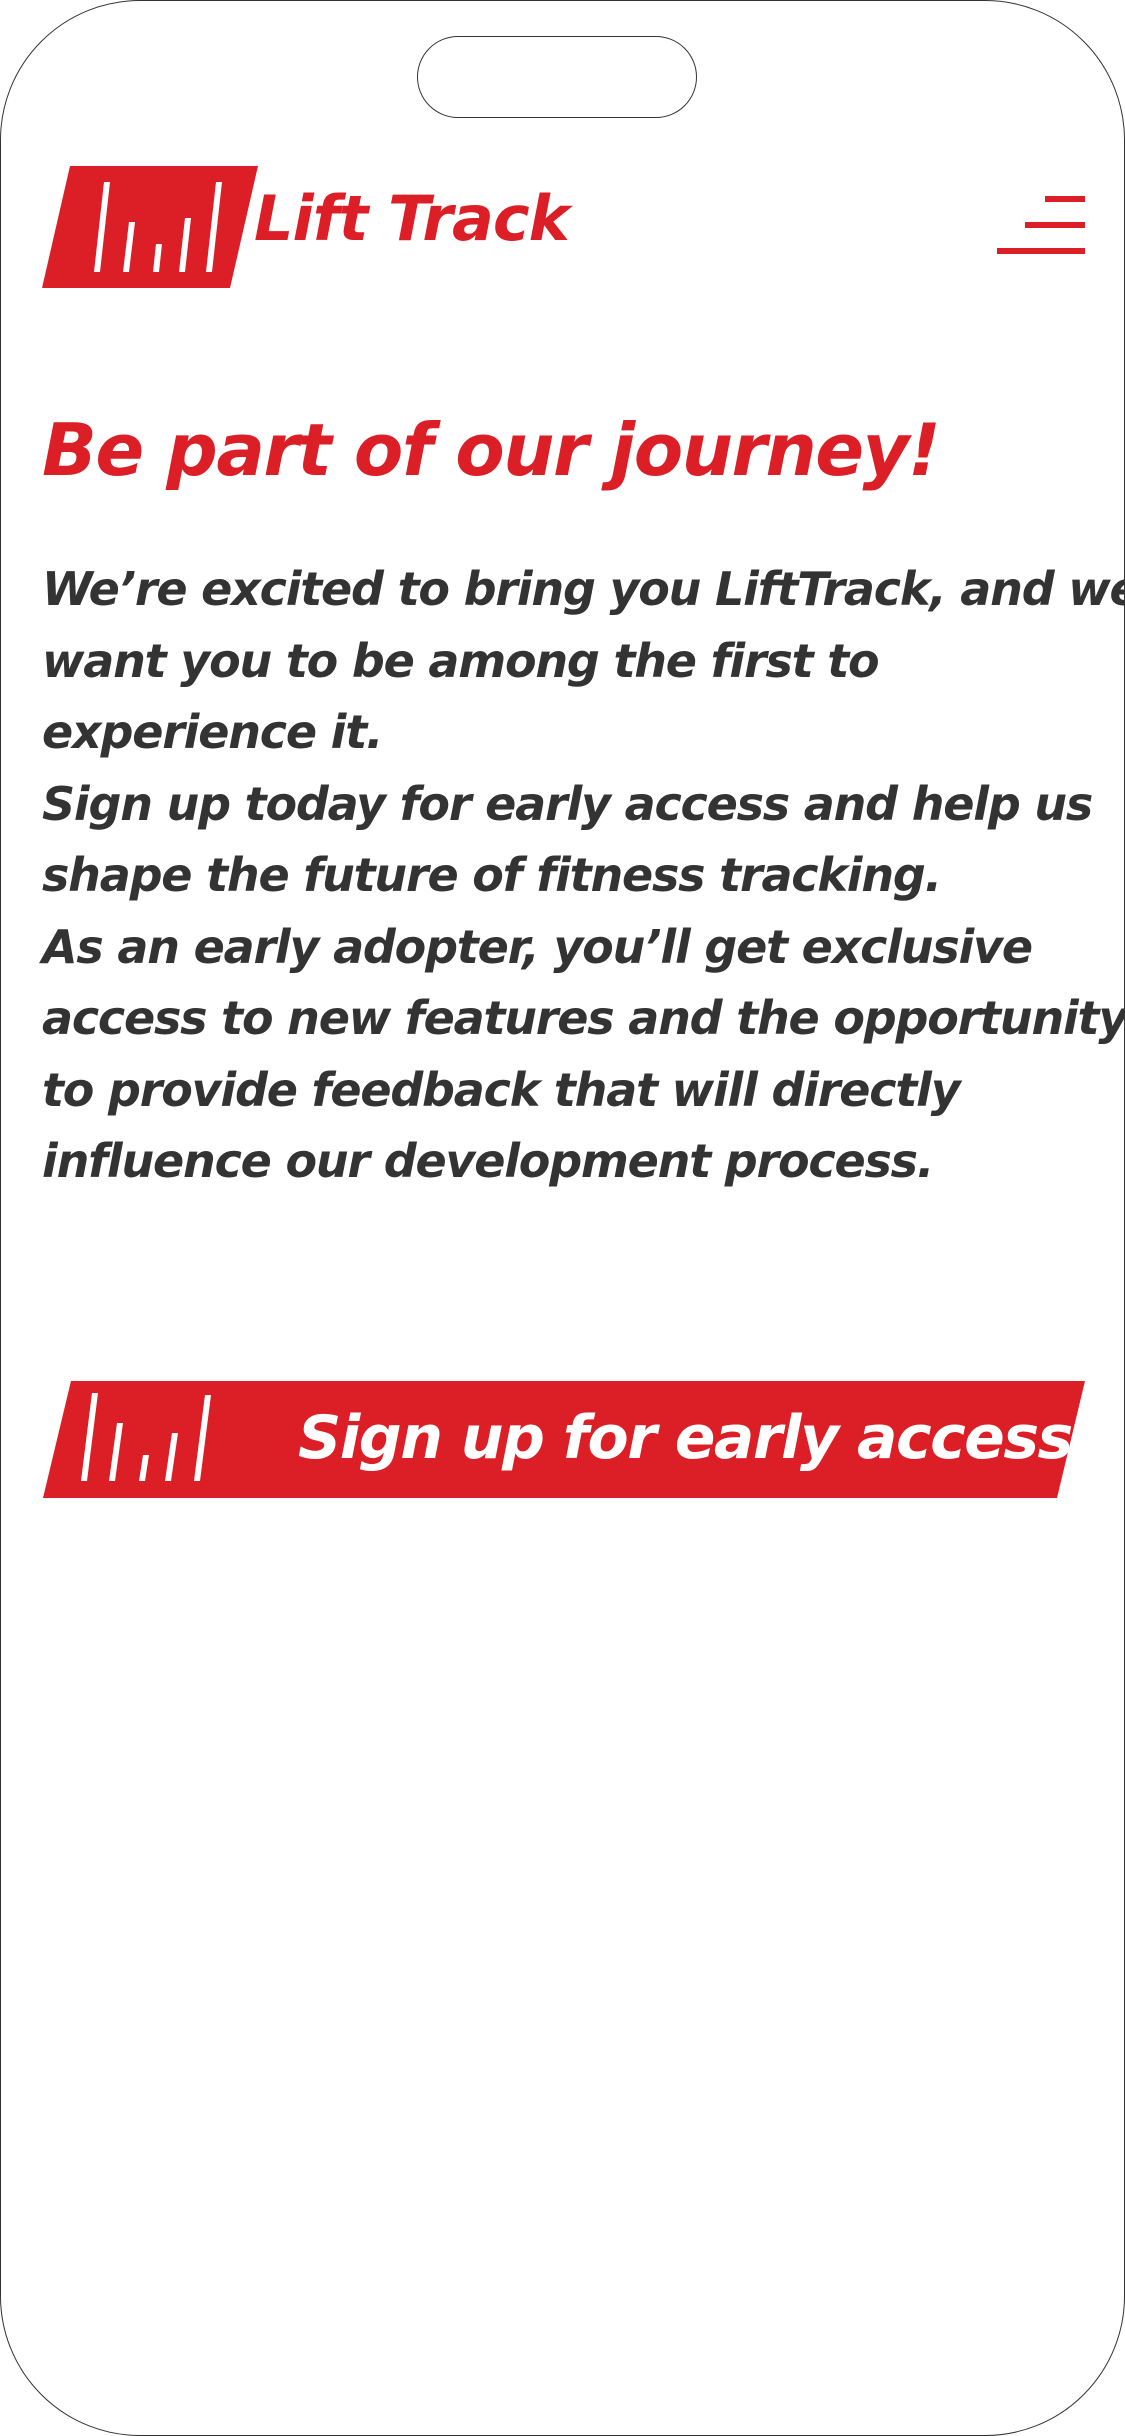  I want to click on device-notch, so click(557, 77).